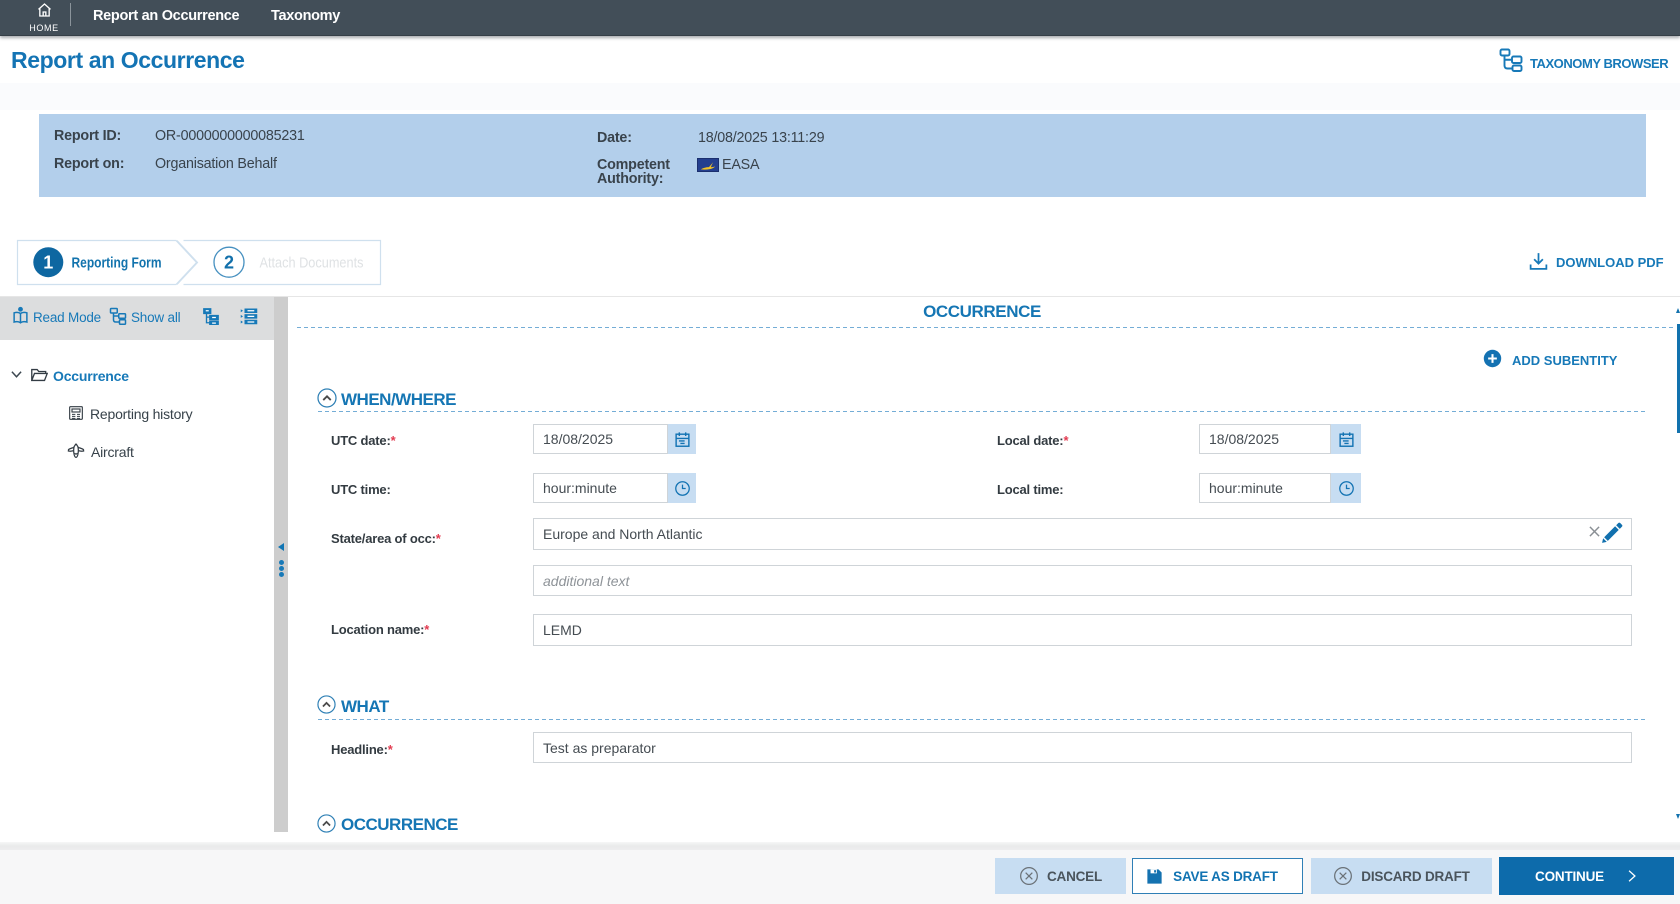  What do you see at coordinates (117, 264) in the screenshot?
I see `svg-text: Reporting Form` at bounding box center [117, 264].